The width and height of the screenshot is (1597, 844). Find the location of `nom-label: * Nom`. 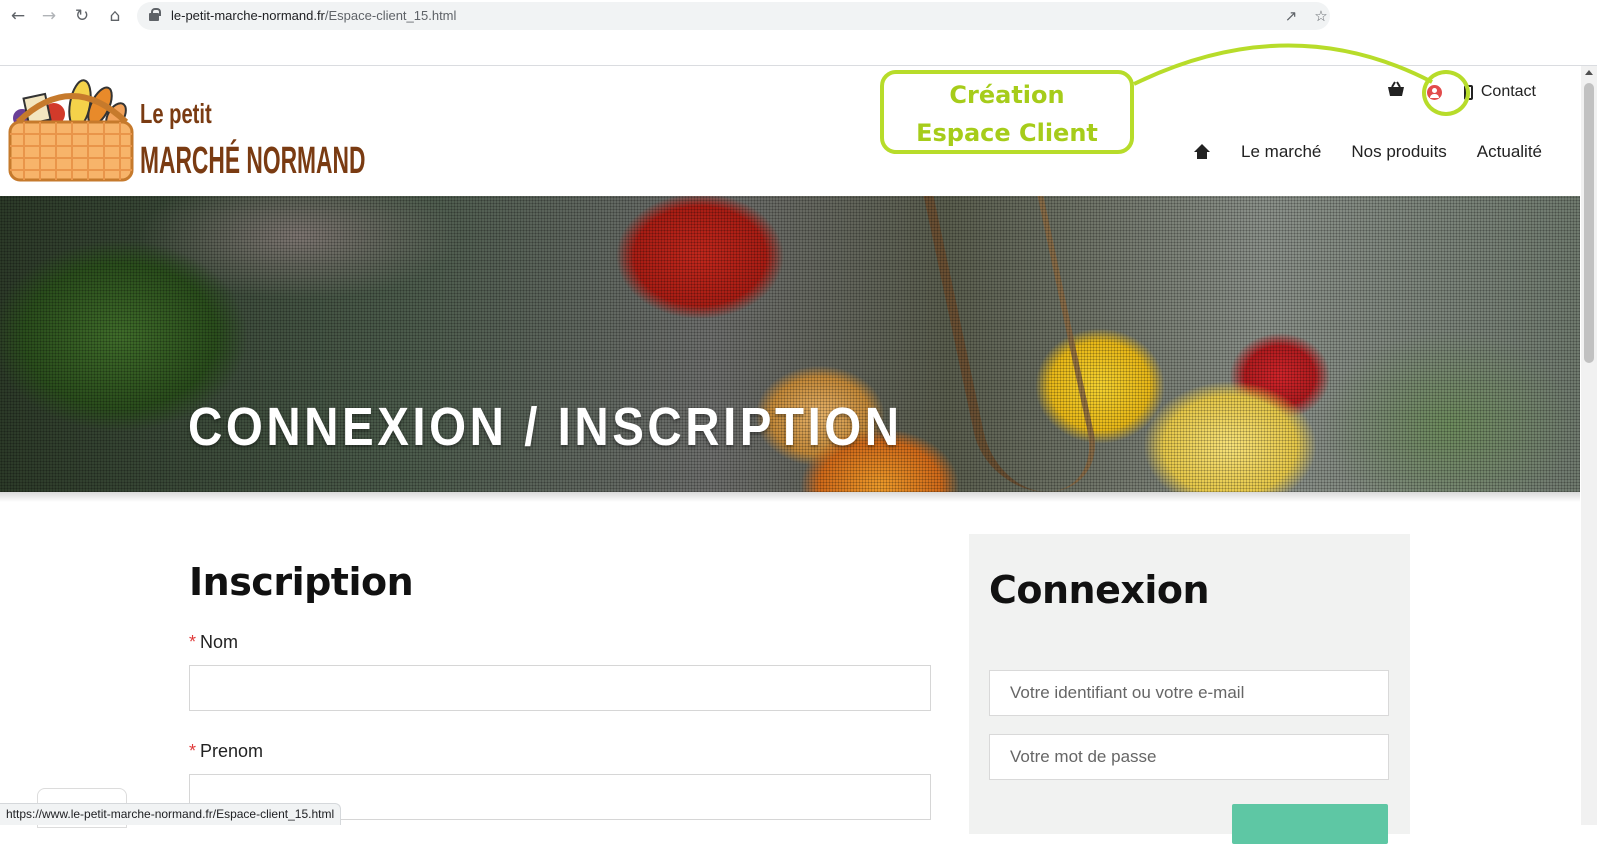

nom-label: * Nom is located at coordinates (560, 642).